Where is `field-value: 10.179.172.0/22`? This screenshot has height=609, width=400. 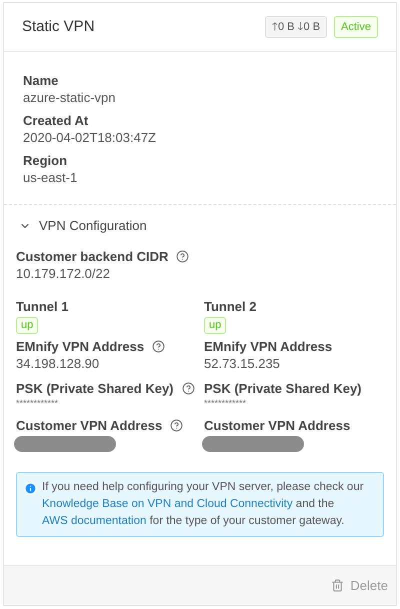
field-value: 10.179.172.0/22 is located at coordinates (63, 273).